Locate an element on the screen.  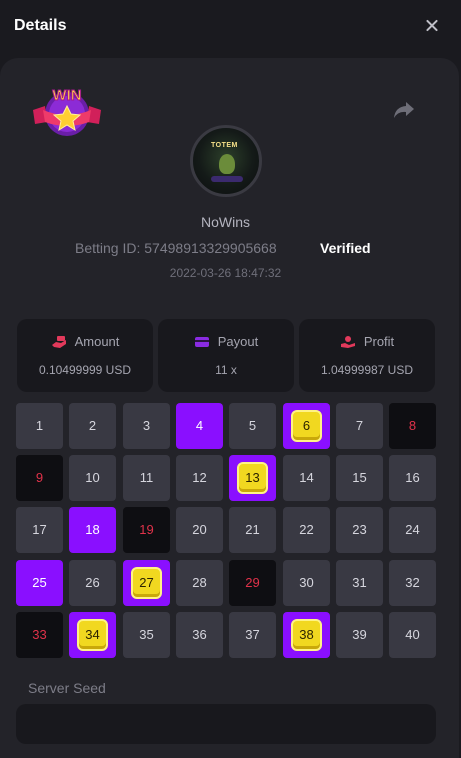
keno-cell: 22 is located at coordinates (306, 530).